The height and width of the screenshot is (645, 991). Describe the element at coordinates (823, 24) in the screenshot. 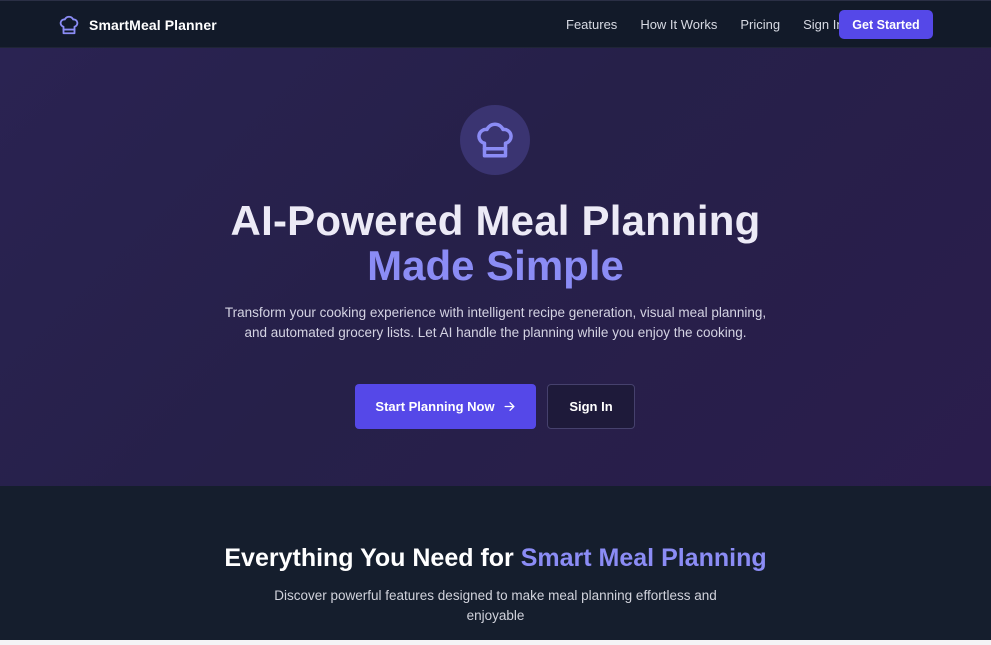

I see `nav-link-sign-in: Sign In` at that location.